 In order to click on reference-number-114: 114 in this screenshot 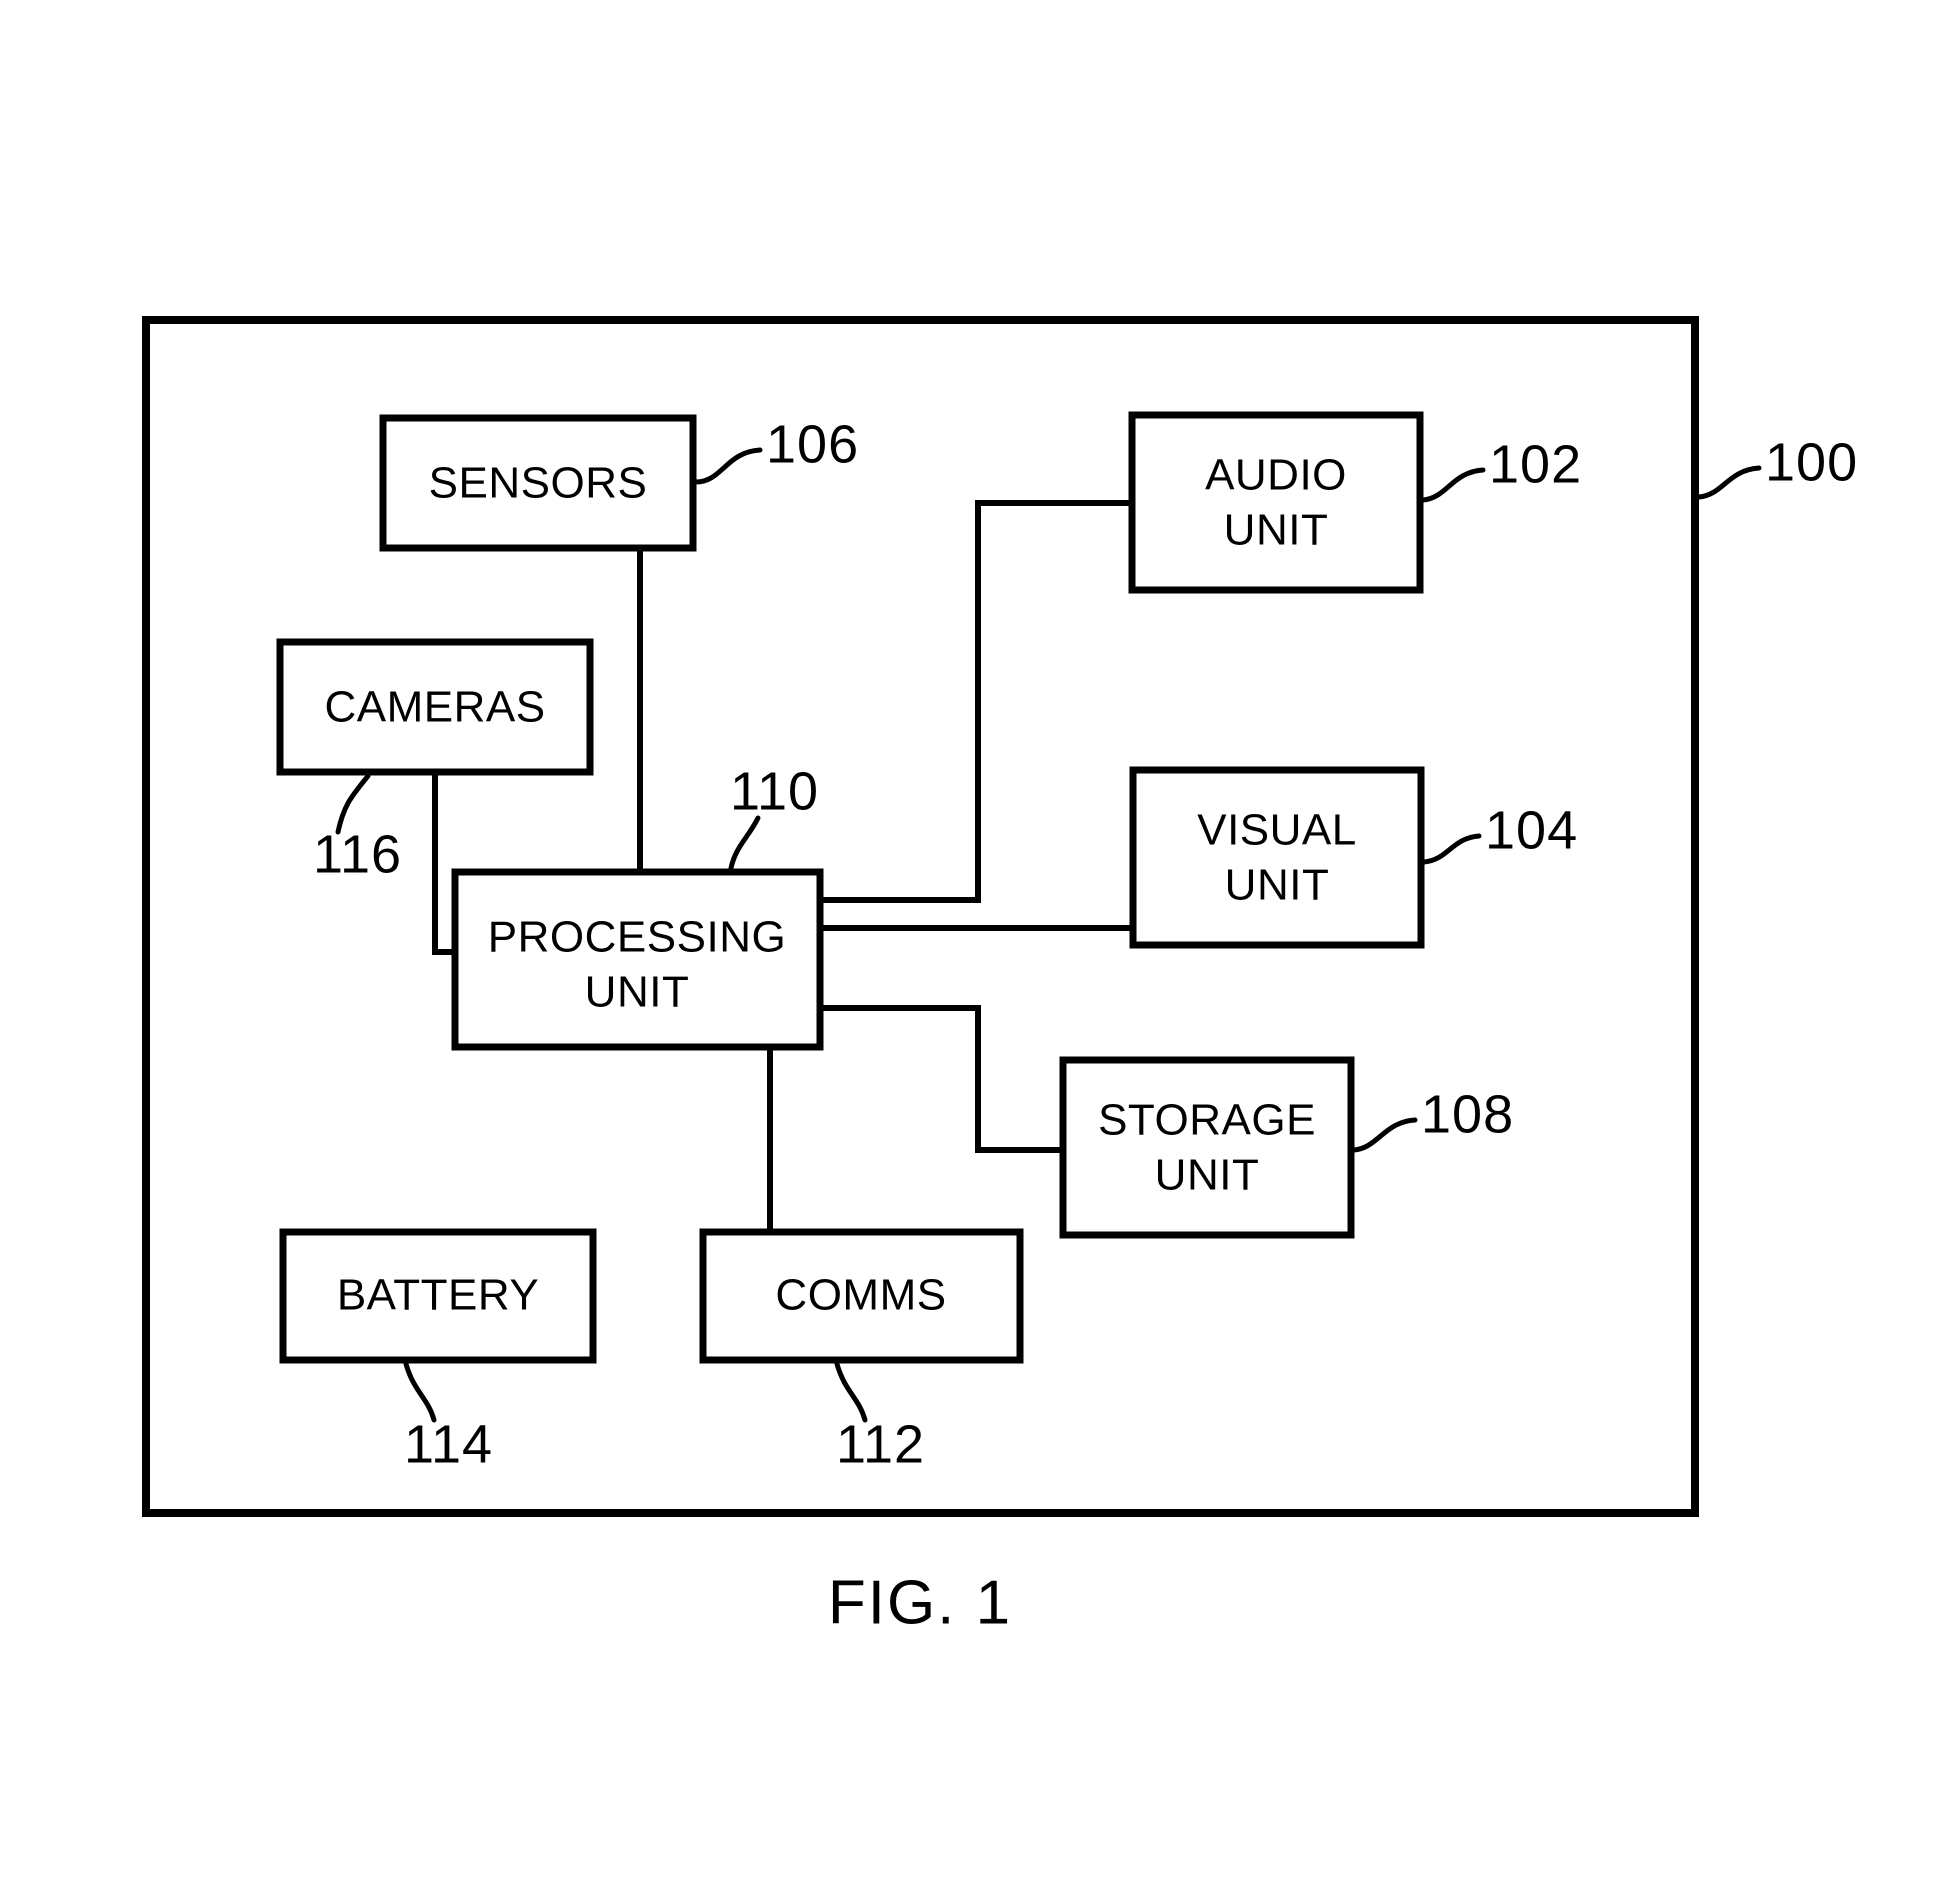, I will do `click(448, 1444)`.